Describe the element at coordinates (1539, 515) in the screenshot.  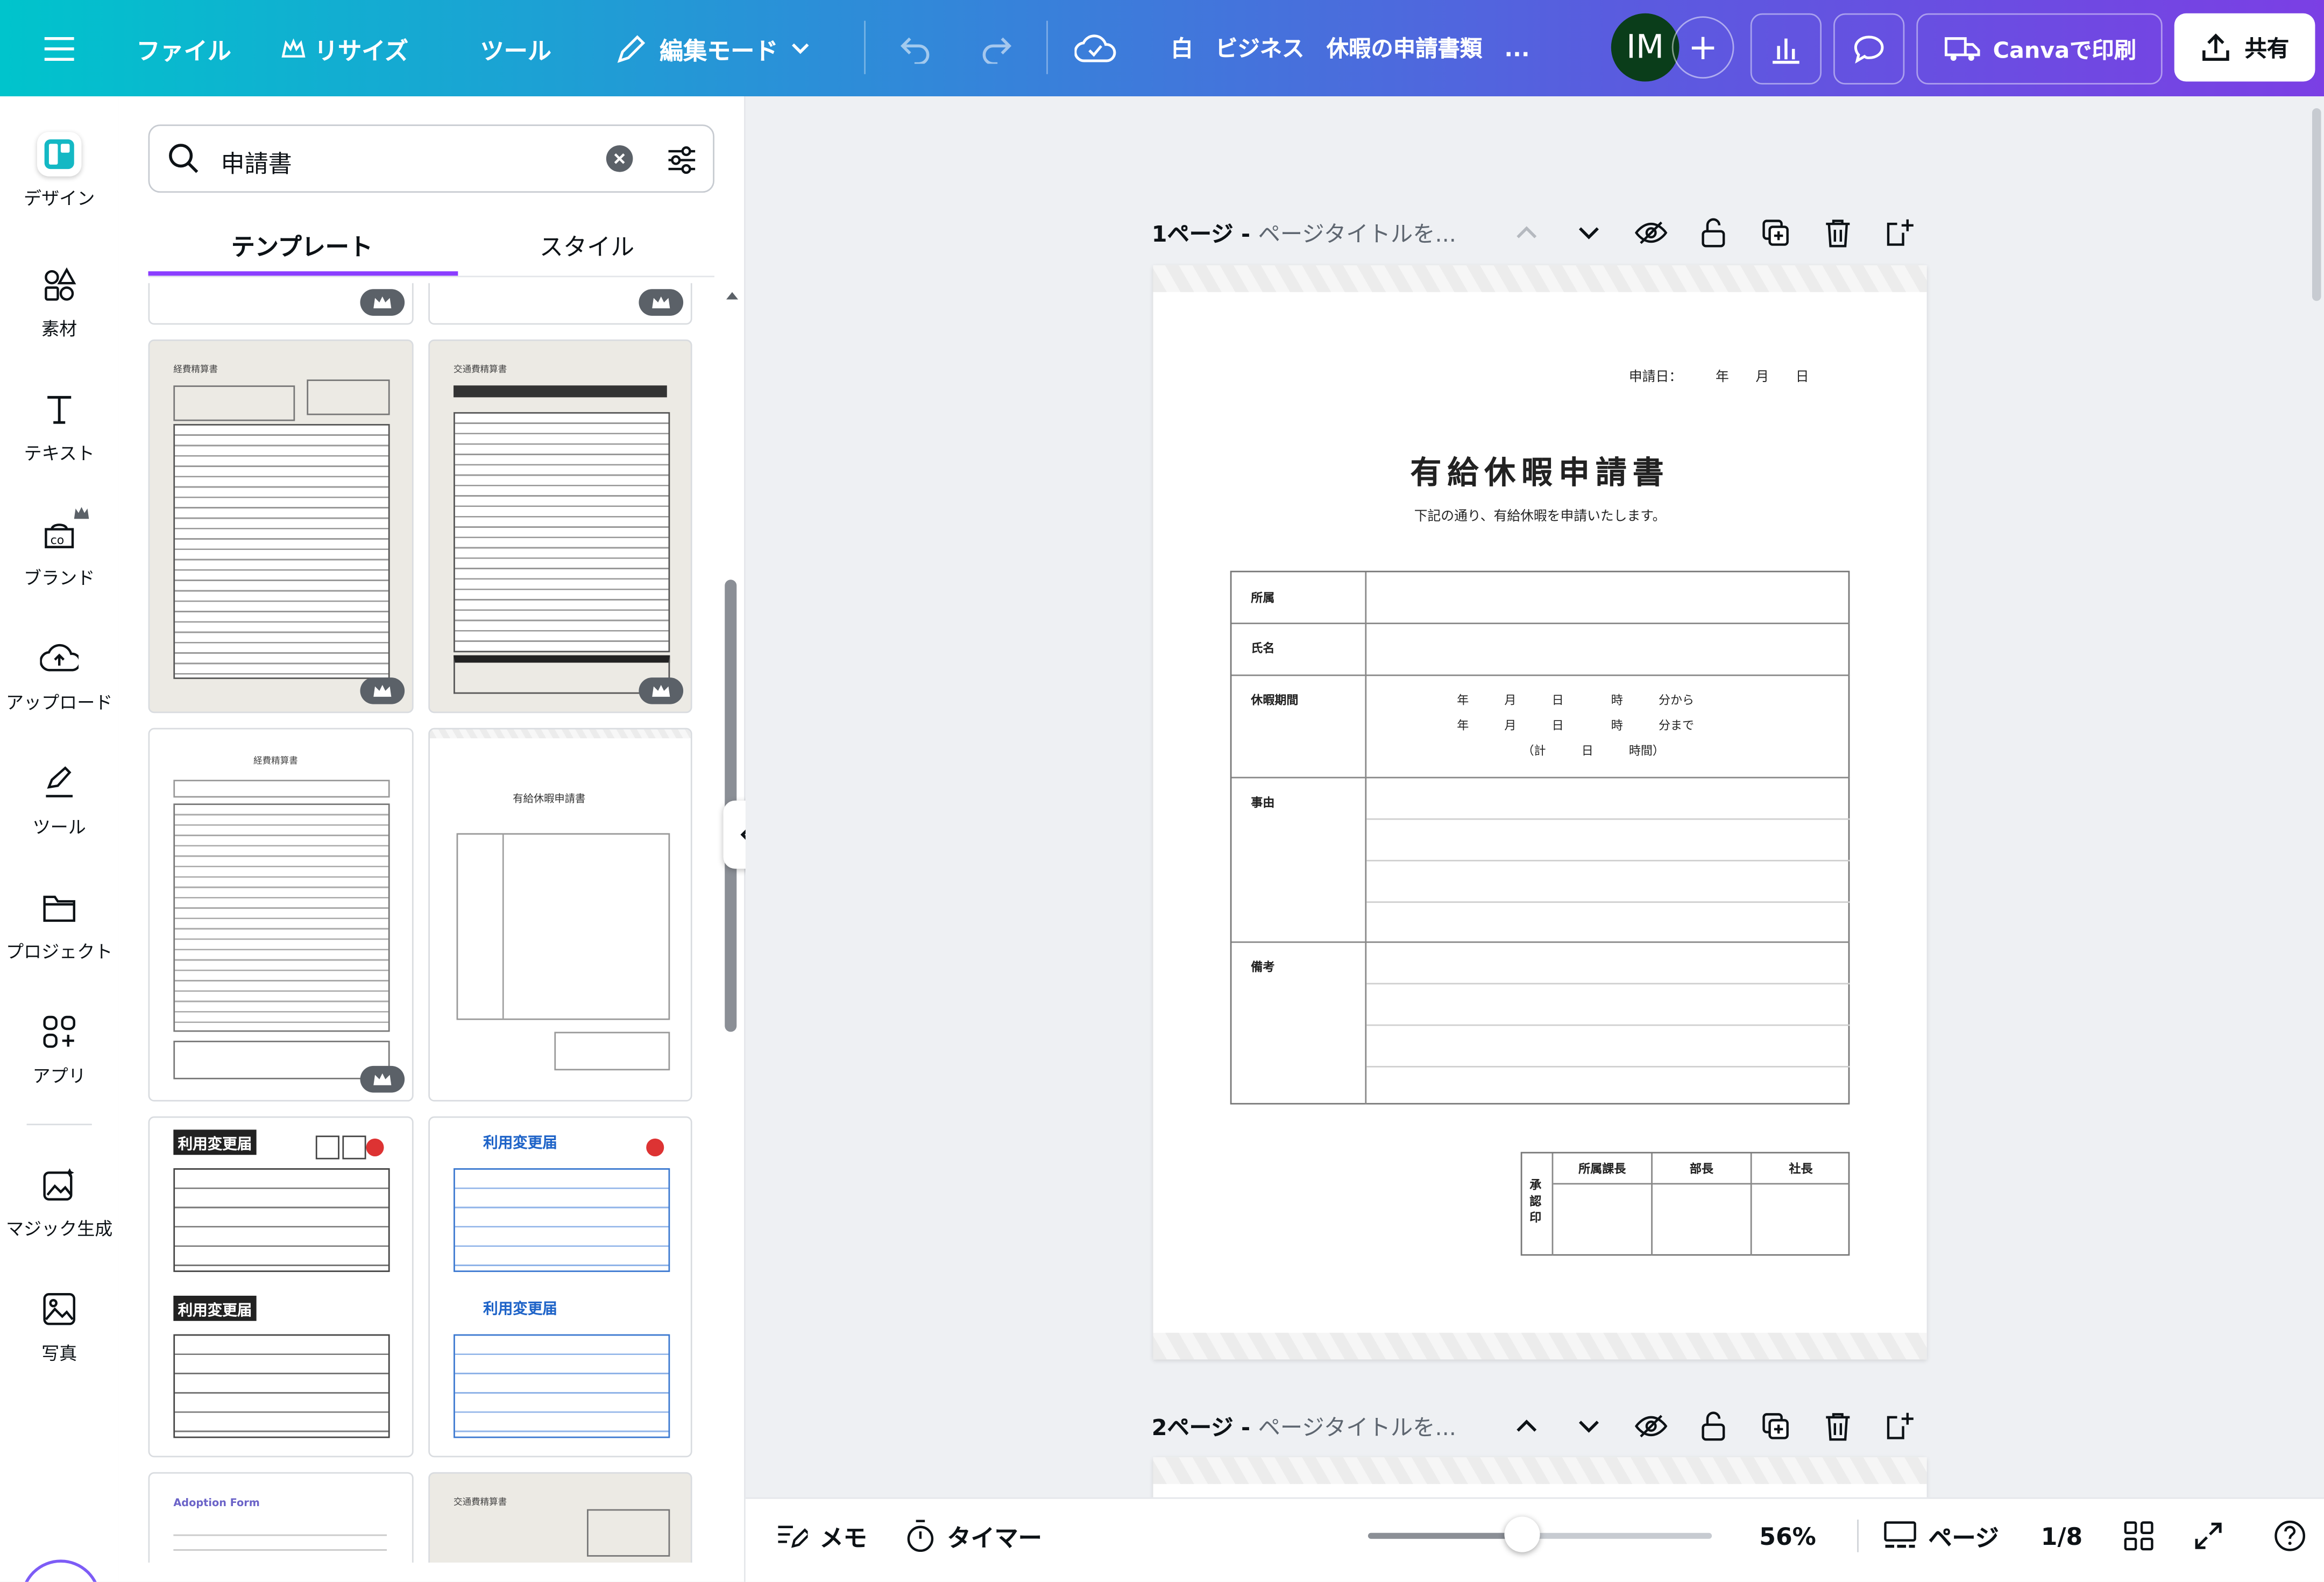
I see `document-subtitle: 下記の通り、有給休暇を申請いたします。` at that location.